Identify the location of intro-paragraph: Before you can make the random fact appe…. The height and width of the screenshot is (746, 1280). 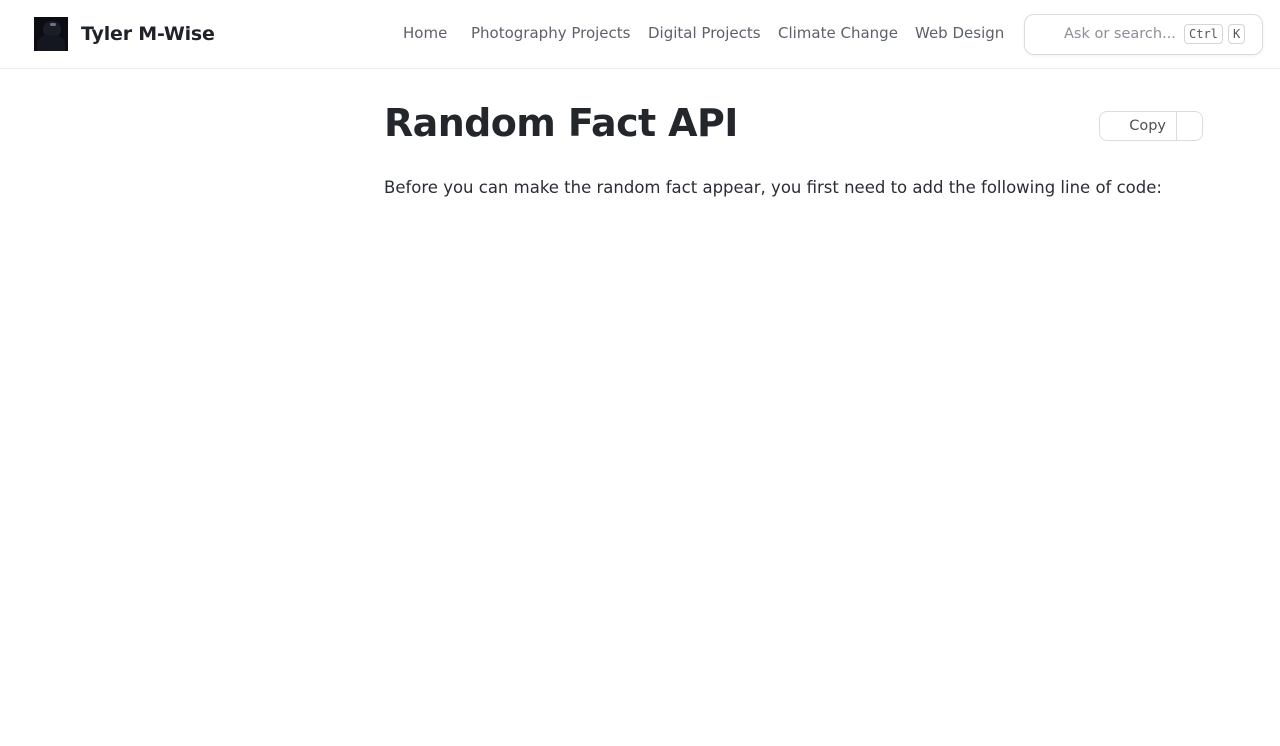
(773, 187).